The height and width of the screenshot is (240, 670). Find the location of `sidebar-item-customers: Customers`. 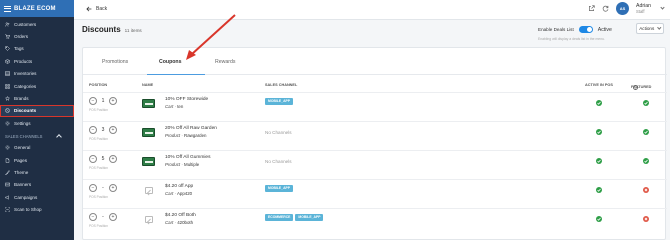

sidebar-item-customers: Customers is located at coordinates (37, 24).